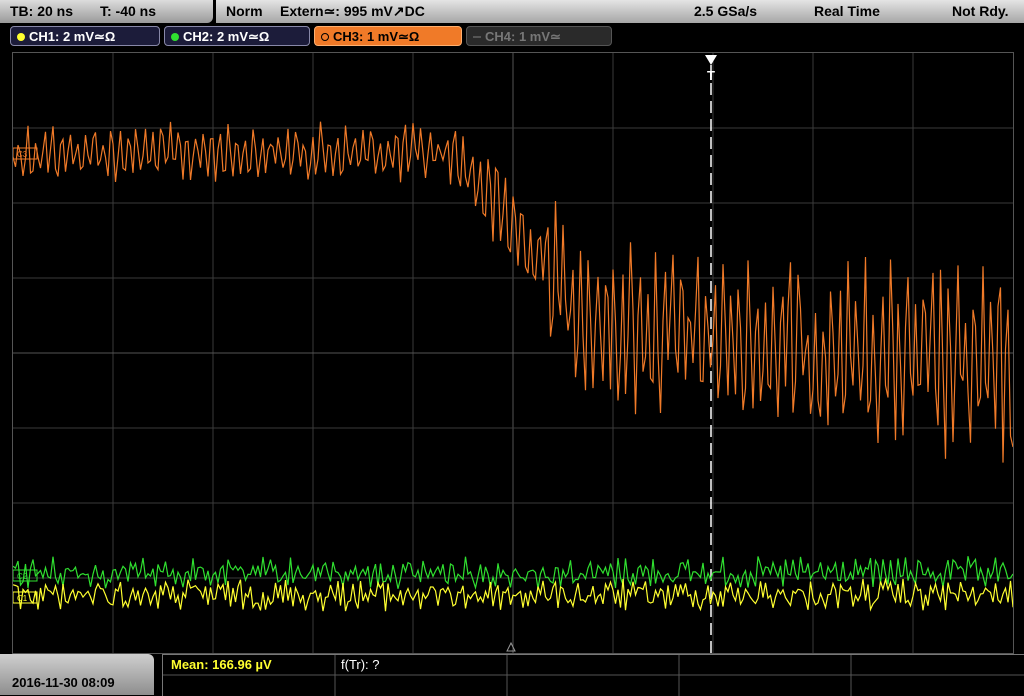 The height and width of the screenshot is (696, 1024). I want to click on channel-1-tab: CH1: 2 mV≃Ω, so click(85, 36).